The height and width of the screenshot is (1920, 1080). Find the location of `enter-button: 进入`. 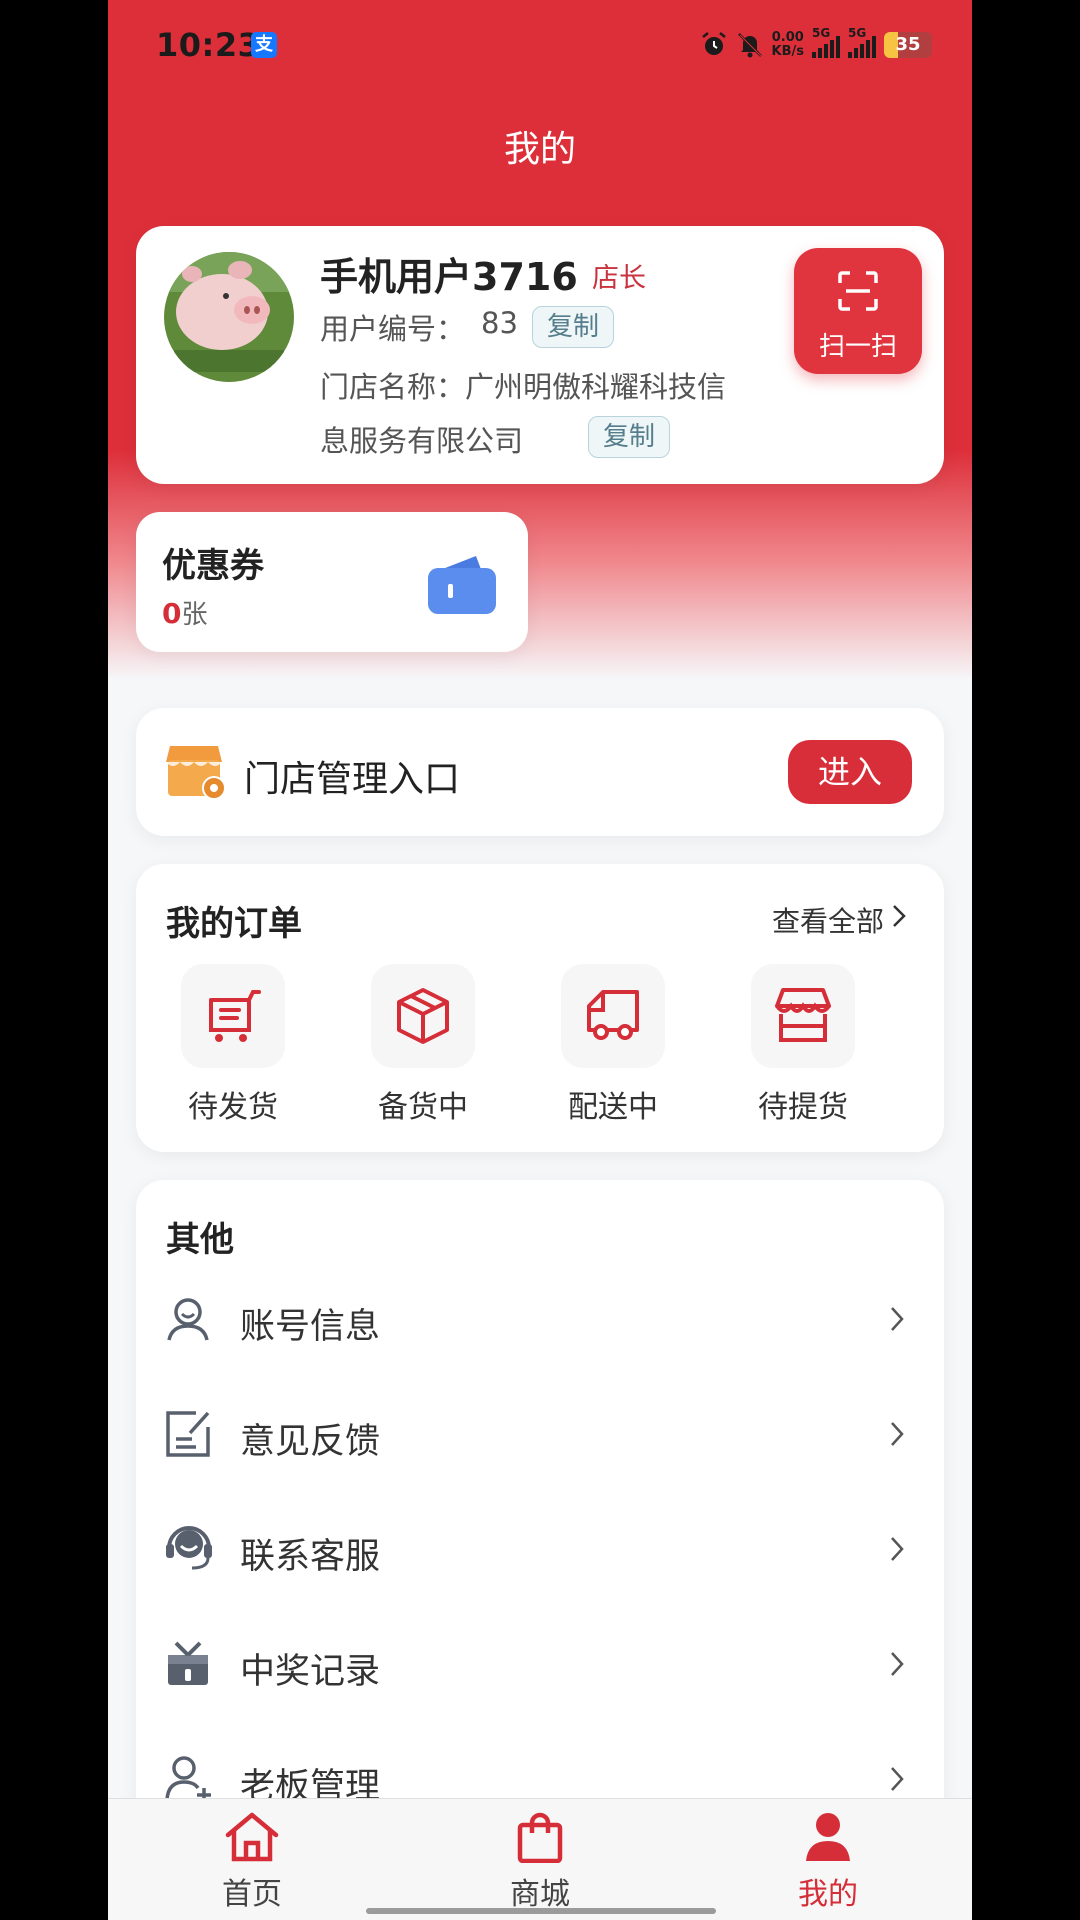

enter-button: 进入 is located at coordinates (850, 772).